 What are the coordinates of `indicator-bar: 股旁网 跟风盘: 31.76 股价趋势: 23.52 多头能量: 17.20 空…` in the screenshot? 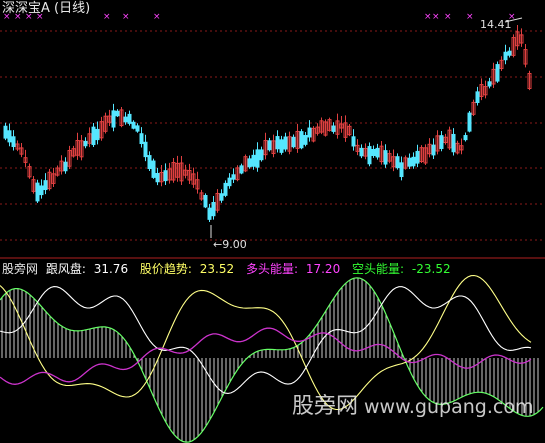 It's located at (230, 269).